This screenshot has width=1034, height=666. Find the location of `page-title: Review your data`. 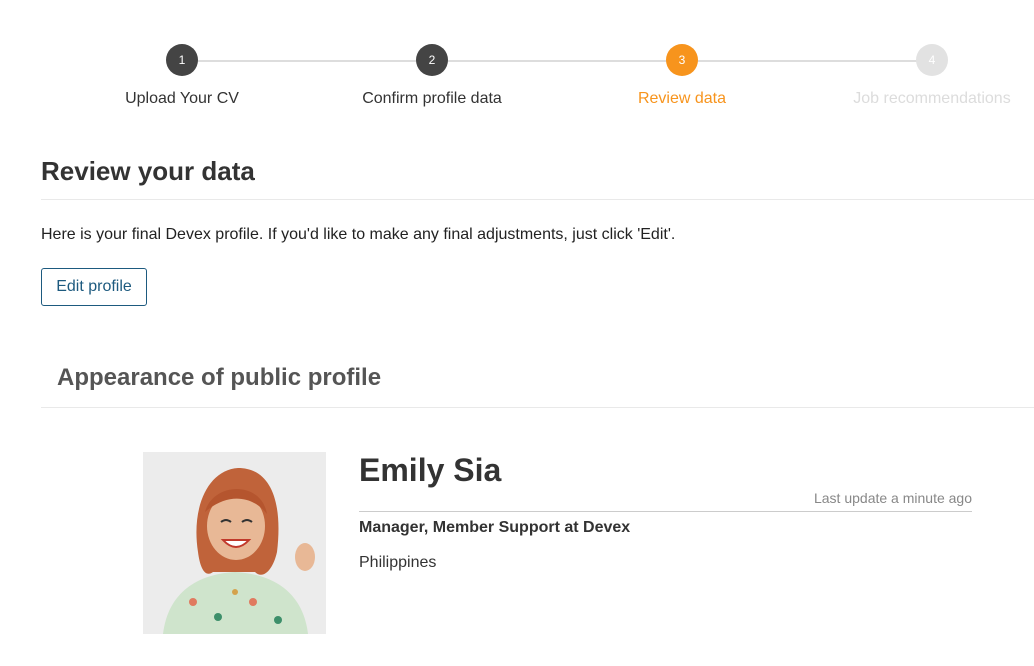

page-title: Review your data is located at coordinates (148, 171).